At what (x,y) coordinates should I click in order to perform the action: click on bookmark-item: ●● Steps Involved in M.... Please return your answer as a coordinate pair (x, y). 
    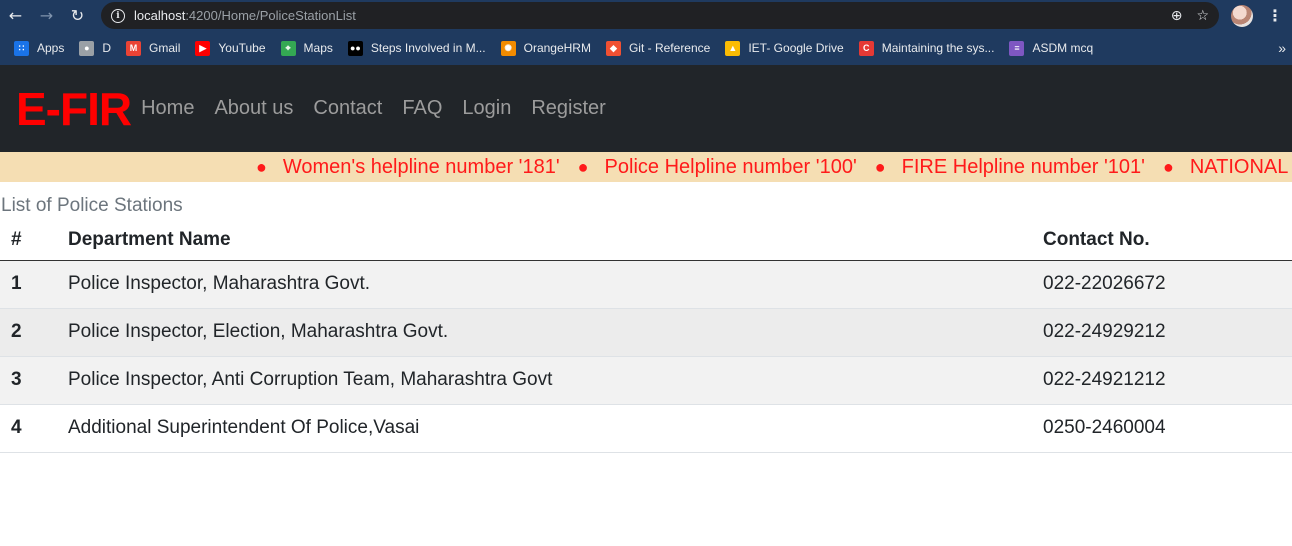
    Looking at the image, I should click on (416, 48).